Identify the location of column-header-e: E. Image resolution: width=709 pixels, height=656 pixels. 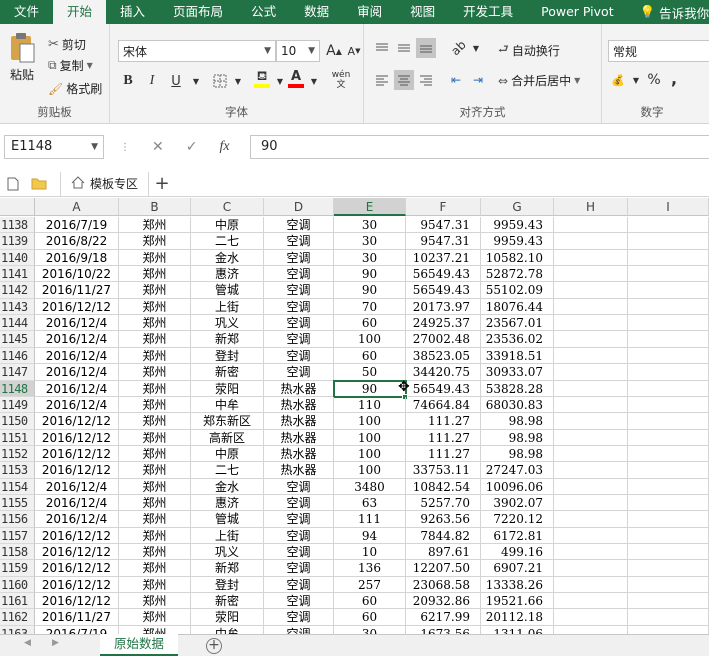
(370, 207).